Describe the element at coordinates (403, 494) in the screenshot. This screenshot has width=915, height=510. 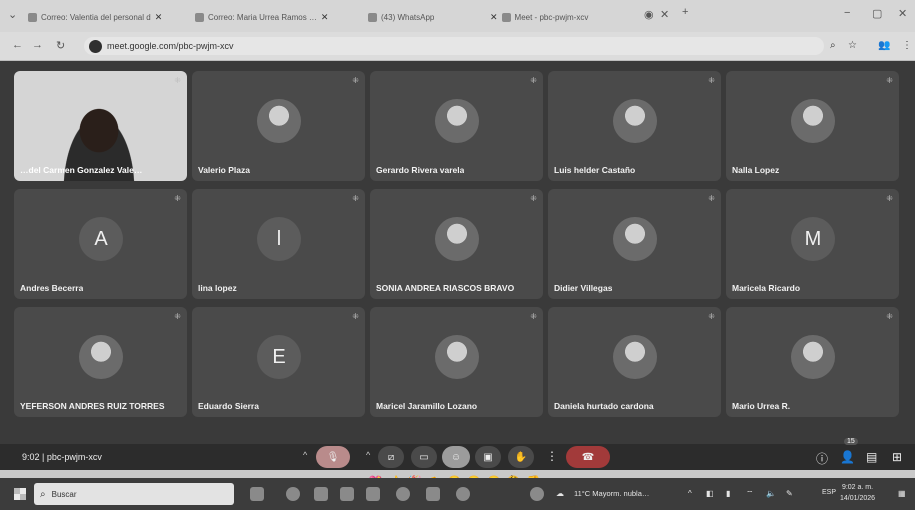
I see `browser-icon` at that location.